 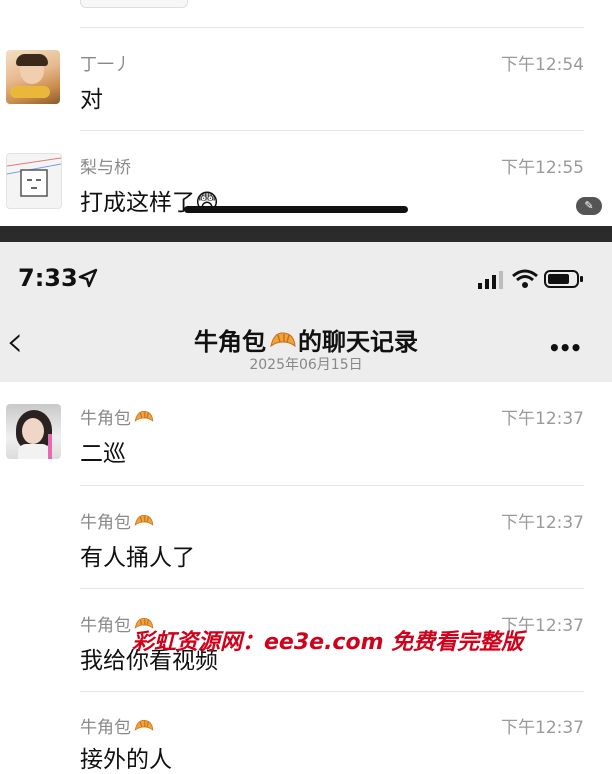 I want to click on page-title-suffix: 的聊天记录, so click(x=358, y=342).